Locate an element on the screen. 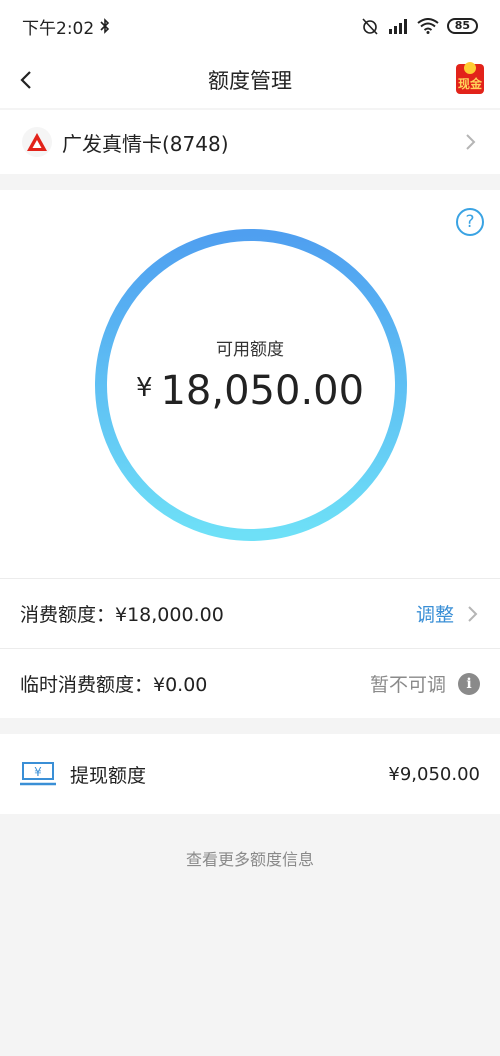 The image size is (500, 1056). nav-bar: 额度管理 现金 is located at coordinates (250, 80).